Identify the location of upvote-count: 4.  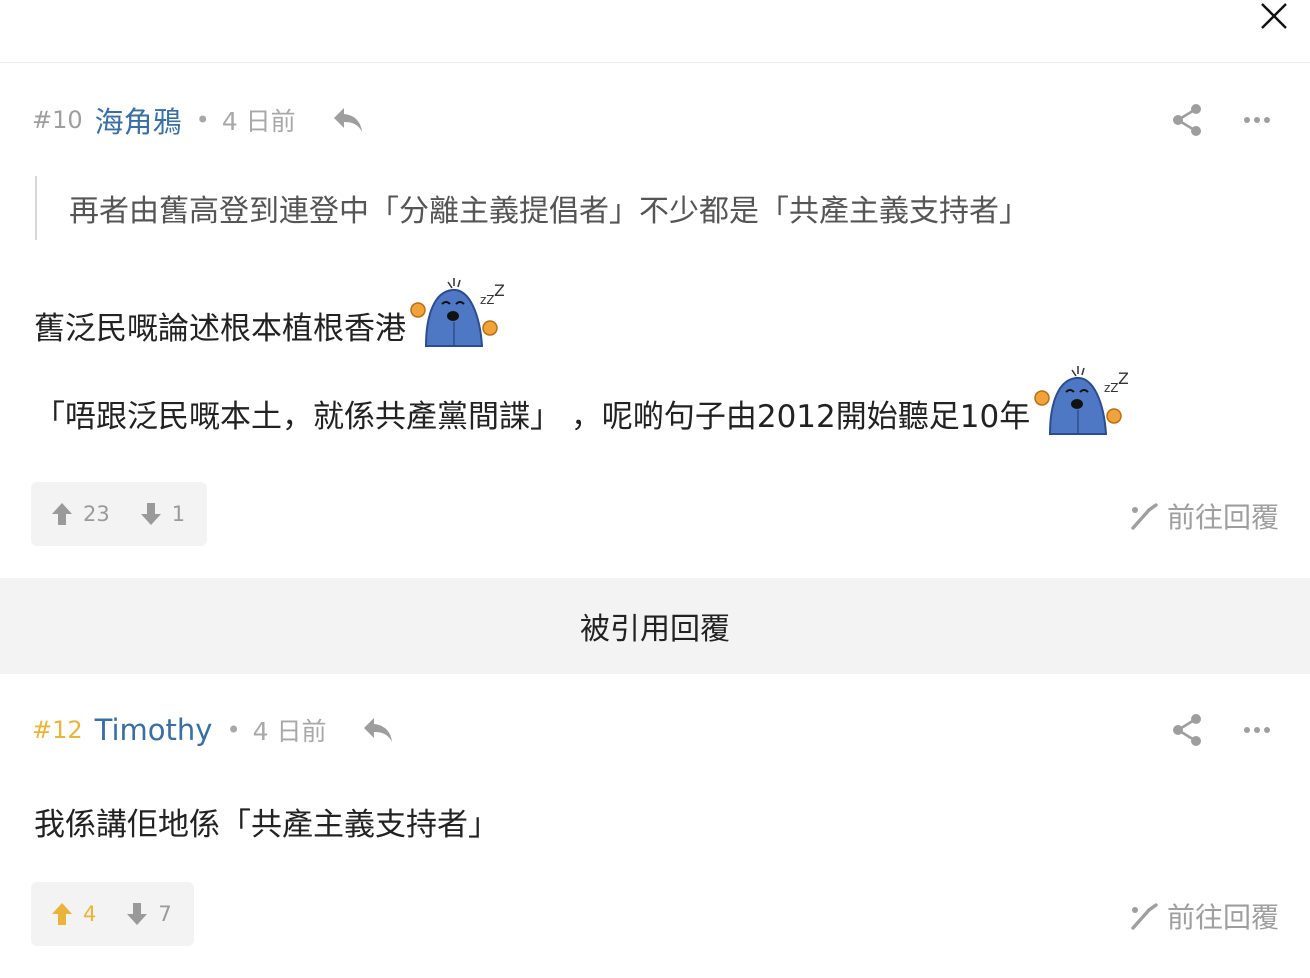
(90, 914).